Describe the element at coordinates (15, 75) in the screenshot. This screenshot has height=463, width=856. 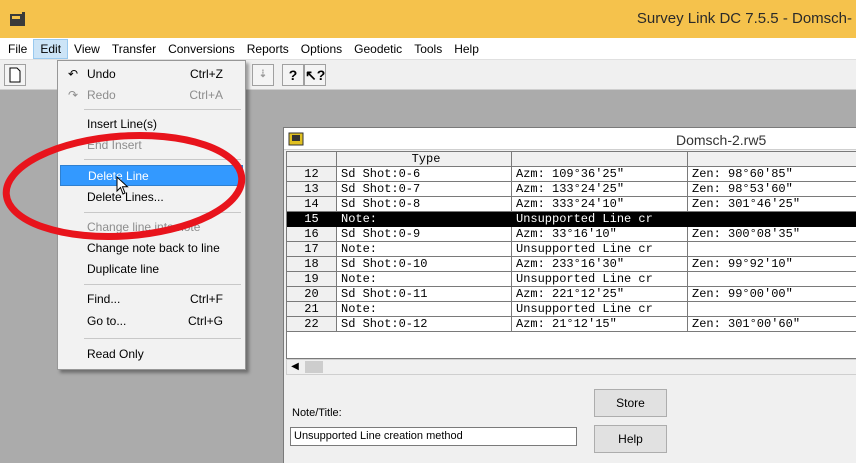
I see `new-file-icon` at that location.